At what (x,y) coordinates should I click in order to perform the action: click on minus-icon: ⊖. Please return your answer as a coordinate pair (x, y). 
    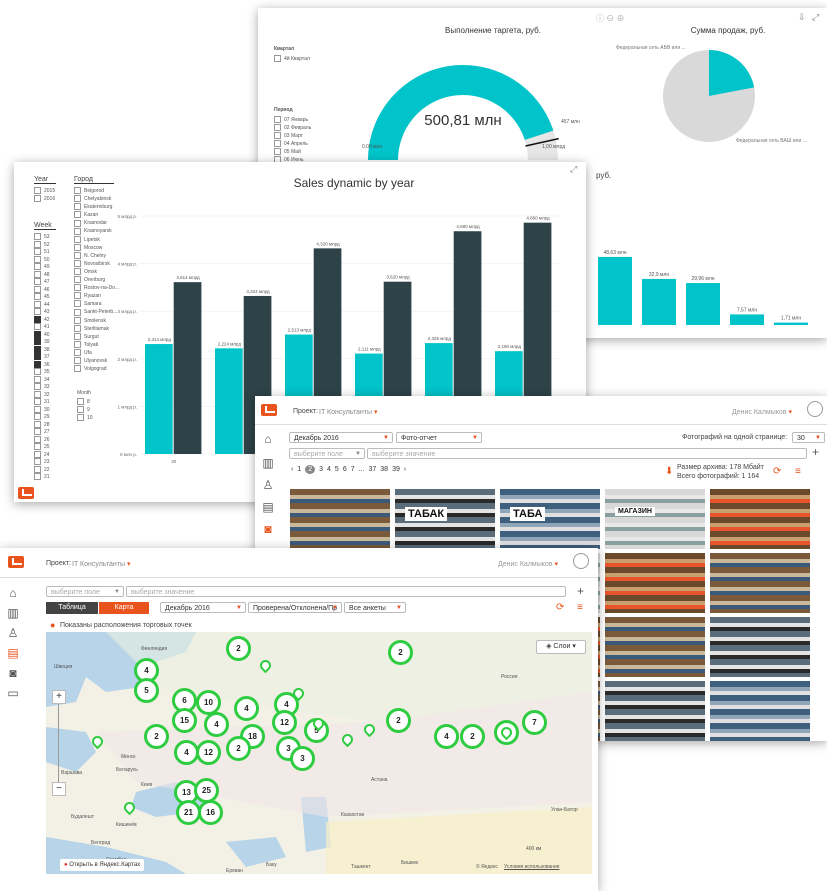
    Looking at the image, I should click on (610, 18).